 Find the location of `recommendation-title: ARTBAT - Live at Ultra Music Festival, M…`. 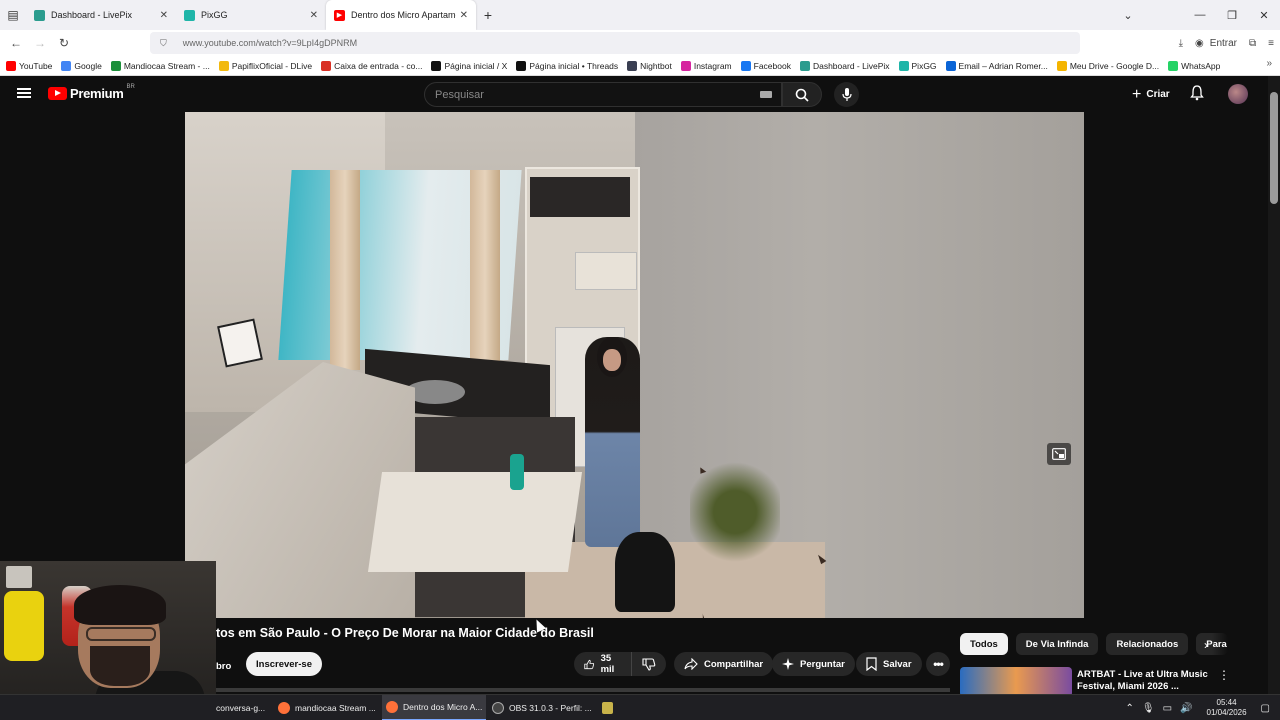

recommendation-title: ARTBAT - Live at Ultra Music Festival, M… is located at coordinates (1152, 681).